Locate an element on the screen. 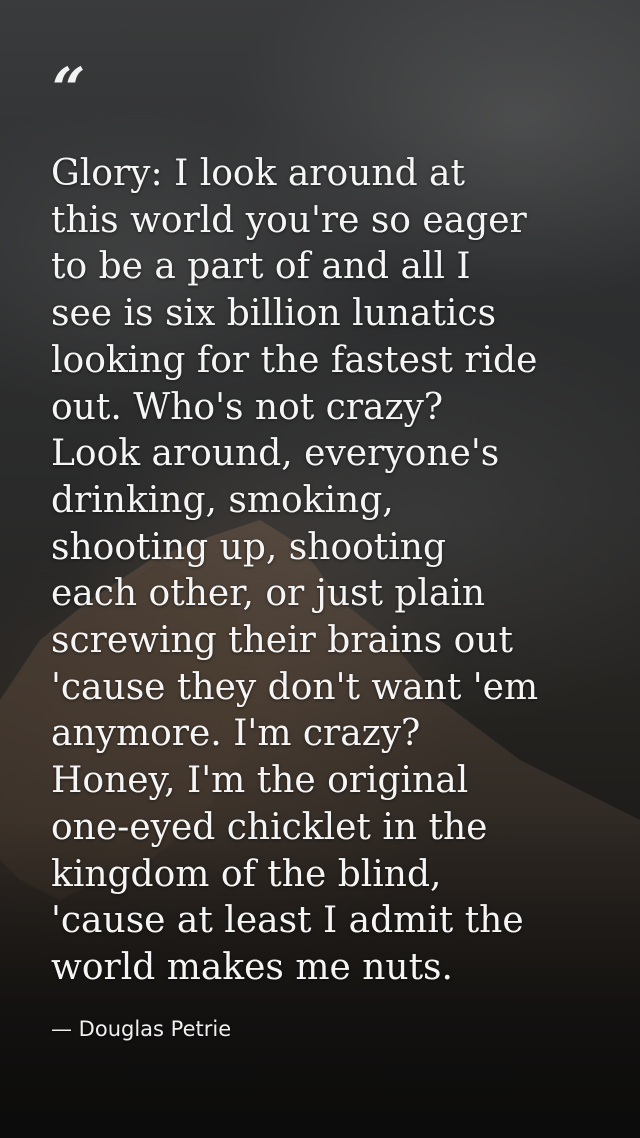  quote-line: looking for the fastest ride is located at coordinates (294, 360).